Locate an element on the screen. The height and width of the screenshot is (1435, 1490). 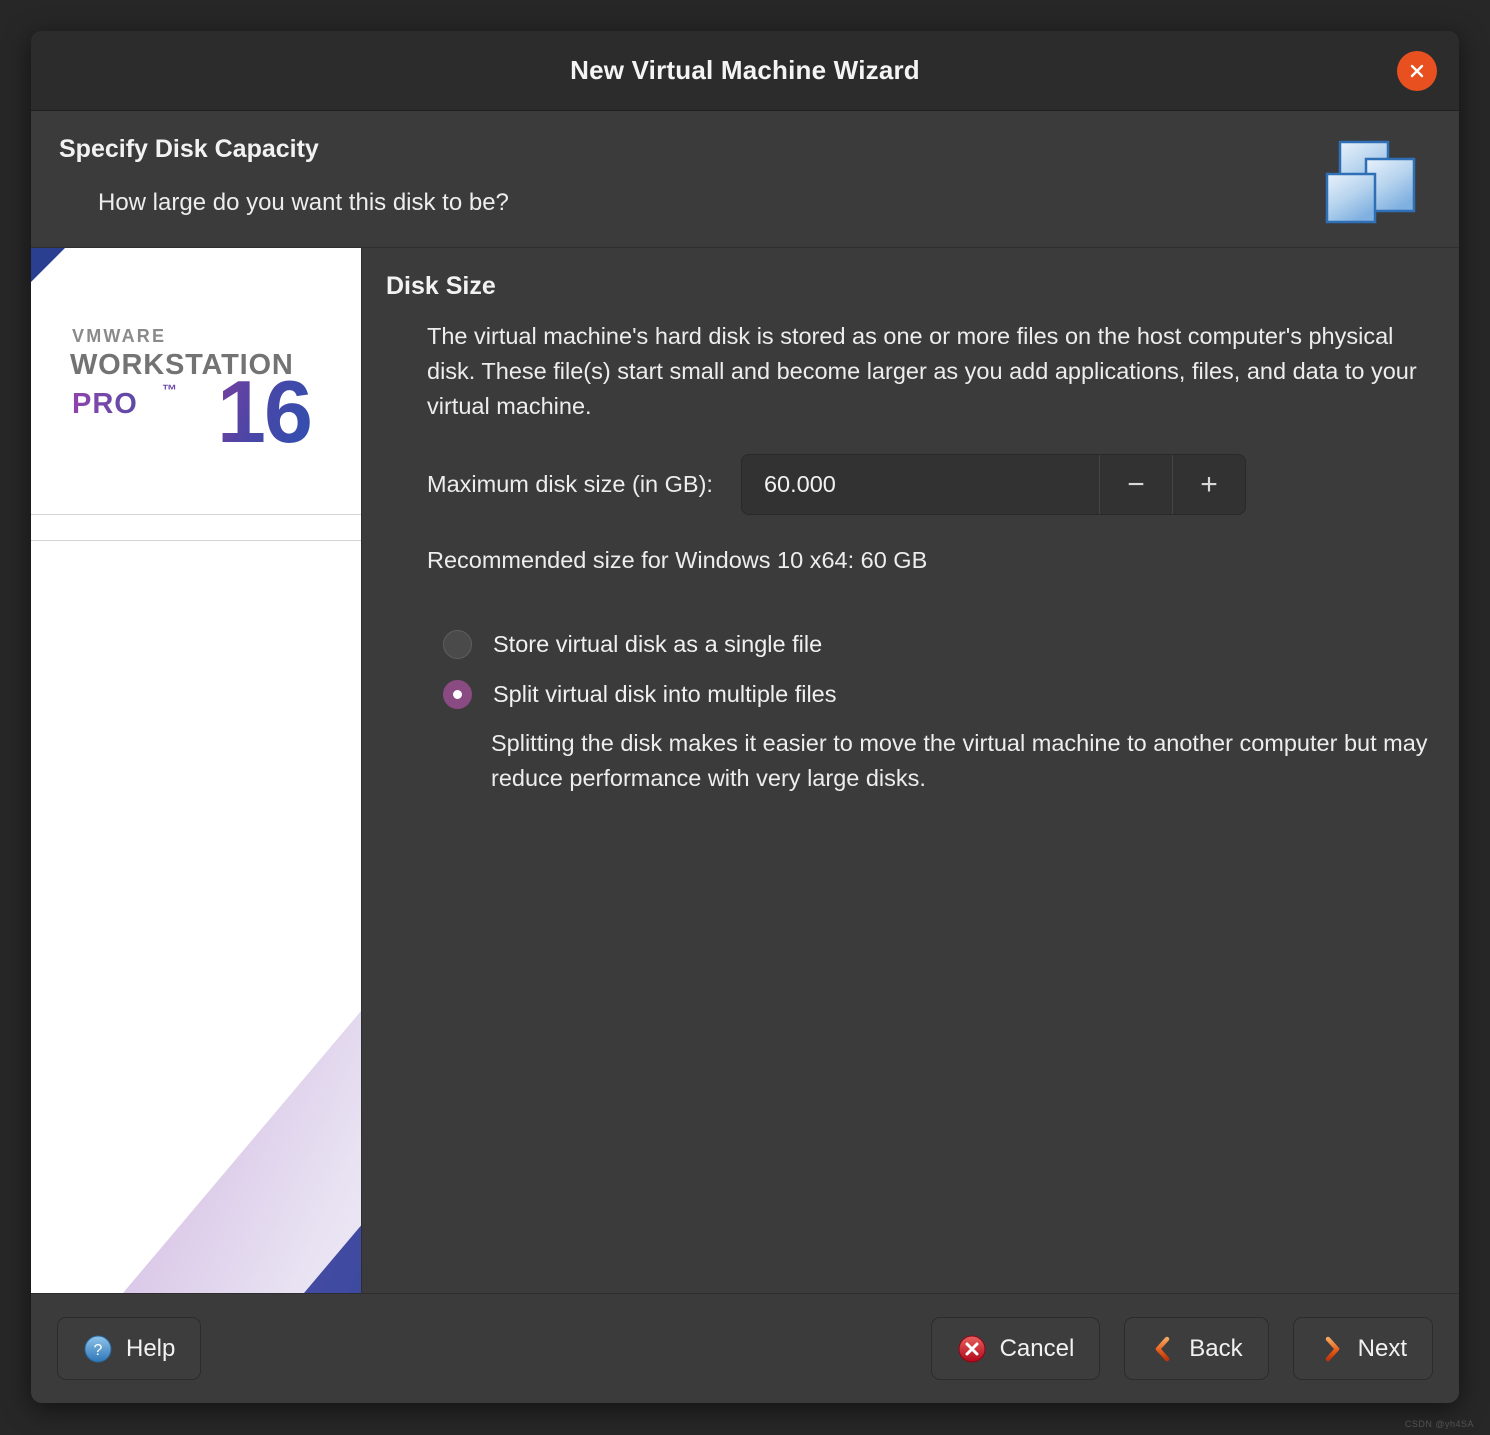
brand-version-text: 16 is located at coordinates (265, 411).